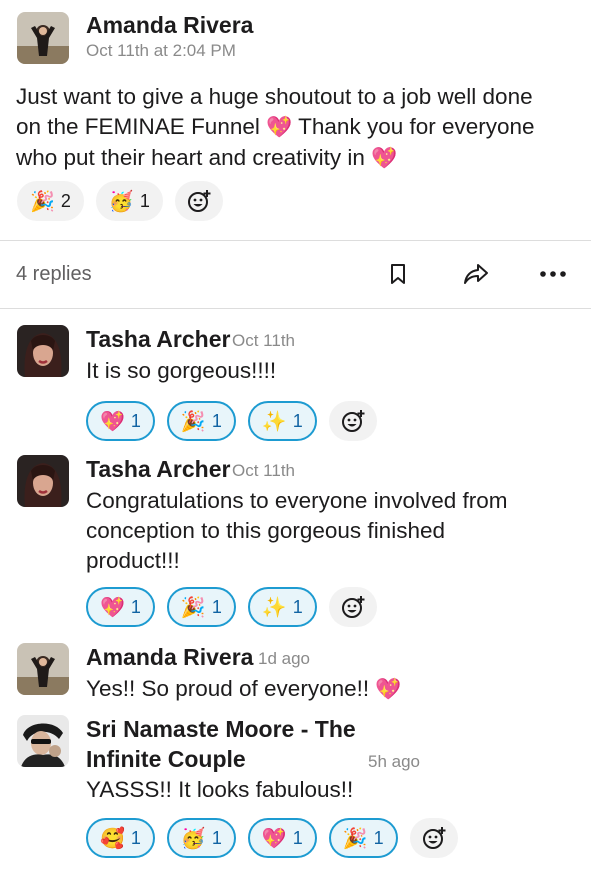 Image resolution: width=591 pixels, height=879 pixels. I want to click on reaction-count: 2, so click(65, 200).